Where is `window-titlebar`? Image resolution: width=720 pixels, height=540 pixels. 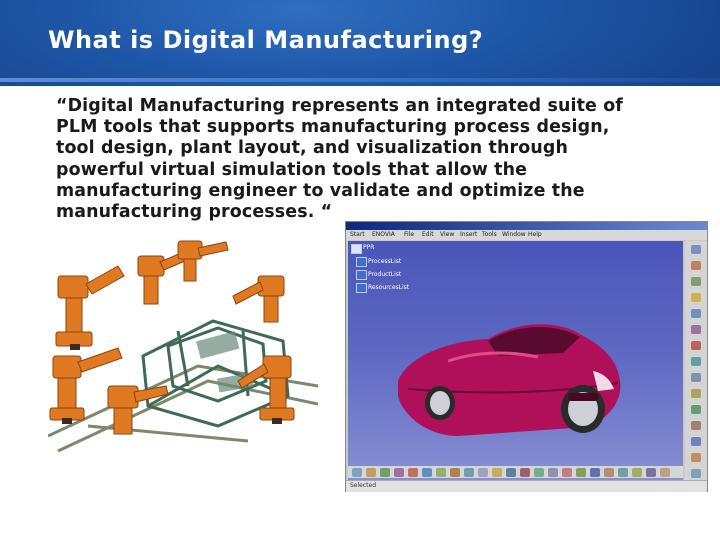
window-titlebar is located at coordinates (526, 226).